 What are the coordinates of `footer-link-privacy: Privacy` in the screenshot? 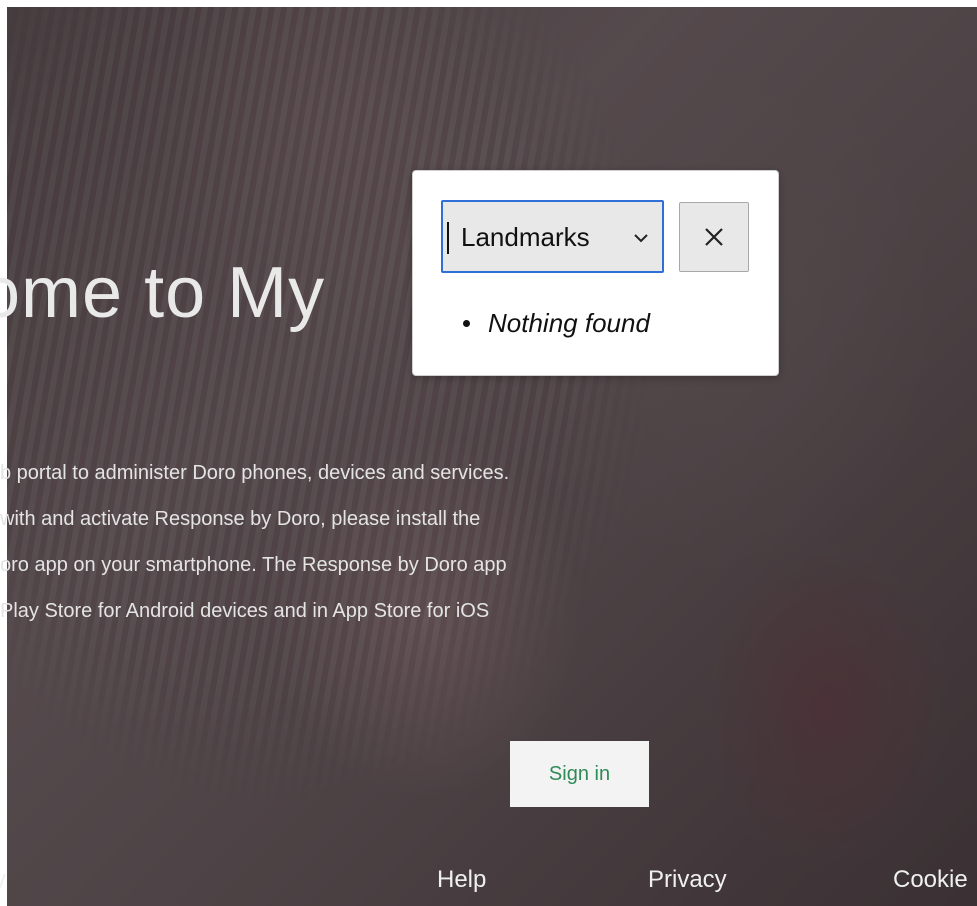 It's located at (687, 880).